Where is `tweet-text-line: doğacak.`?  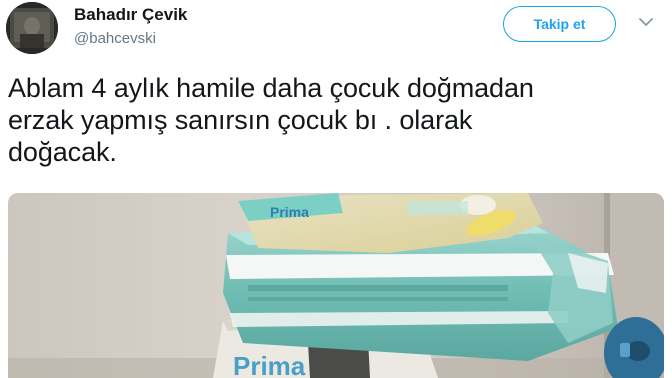
tweet-text-line: doğacak. is located at coordinates (62, 152).